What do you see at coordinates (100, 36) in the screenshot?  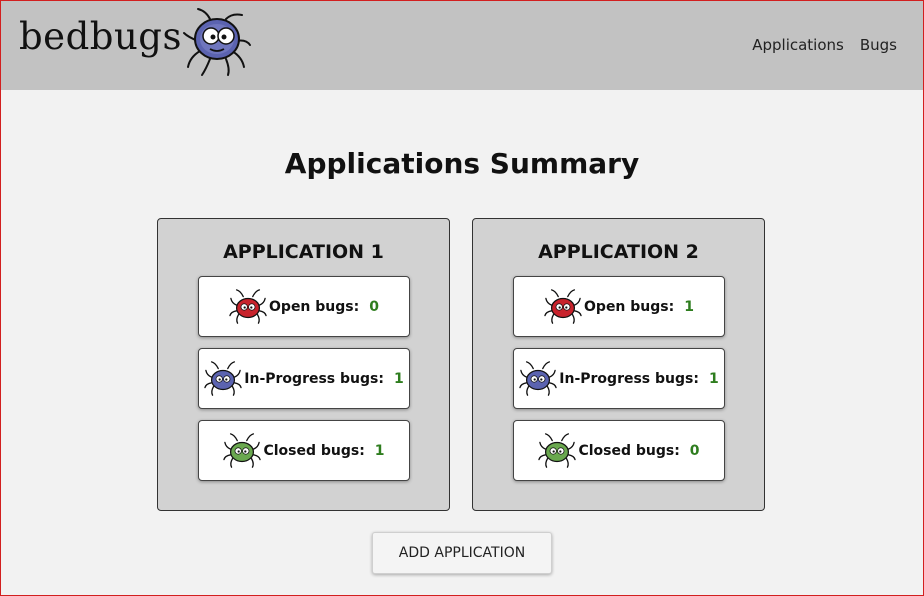 I see `logo-text: bedbugs` at bounding box center [100, 36].